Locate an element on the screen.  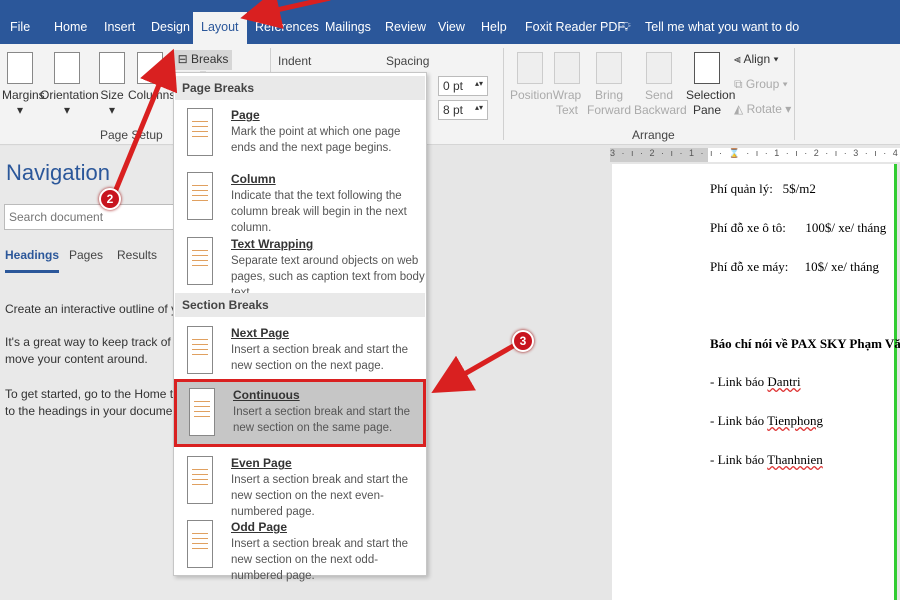
arrow-to-breaks is located at coordinates (145, 120).